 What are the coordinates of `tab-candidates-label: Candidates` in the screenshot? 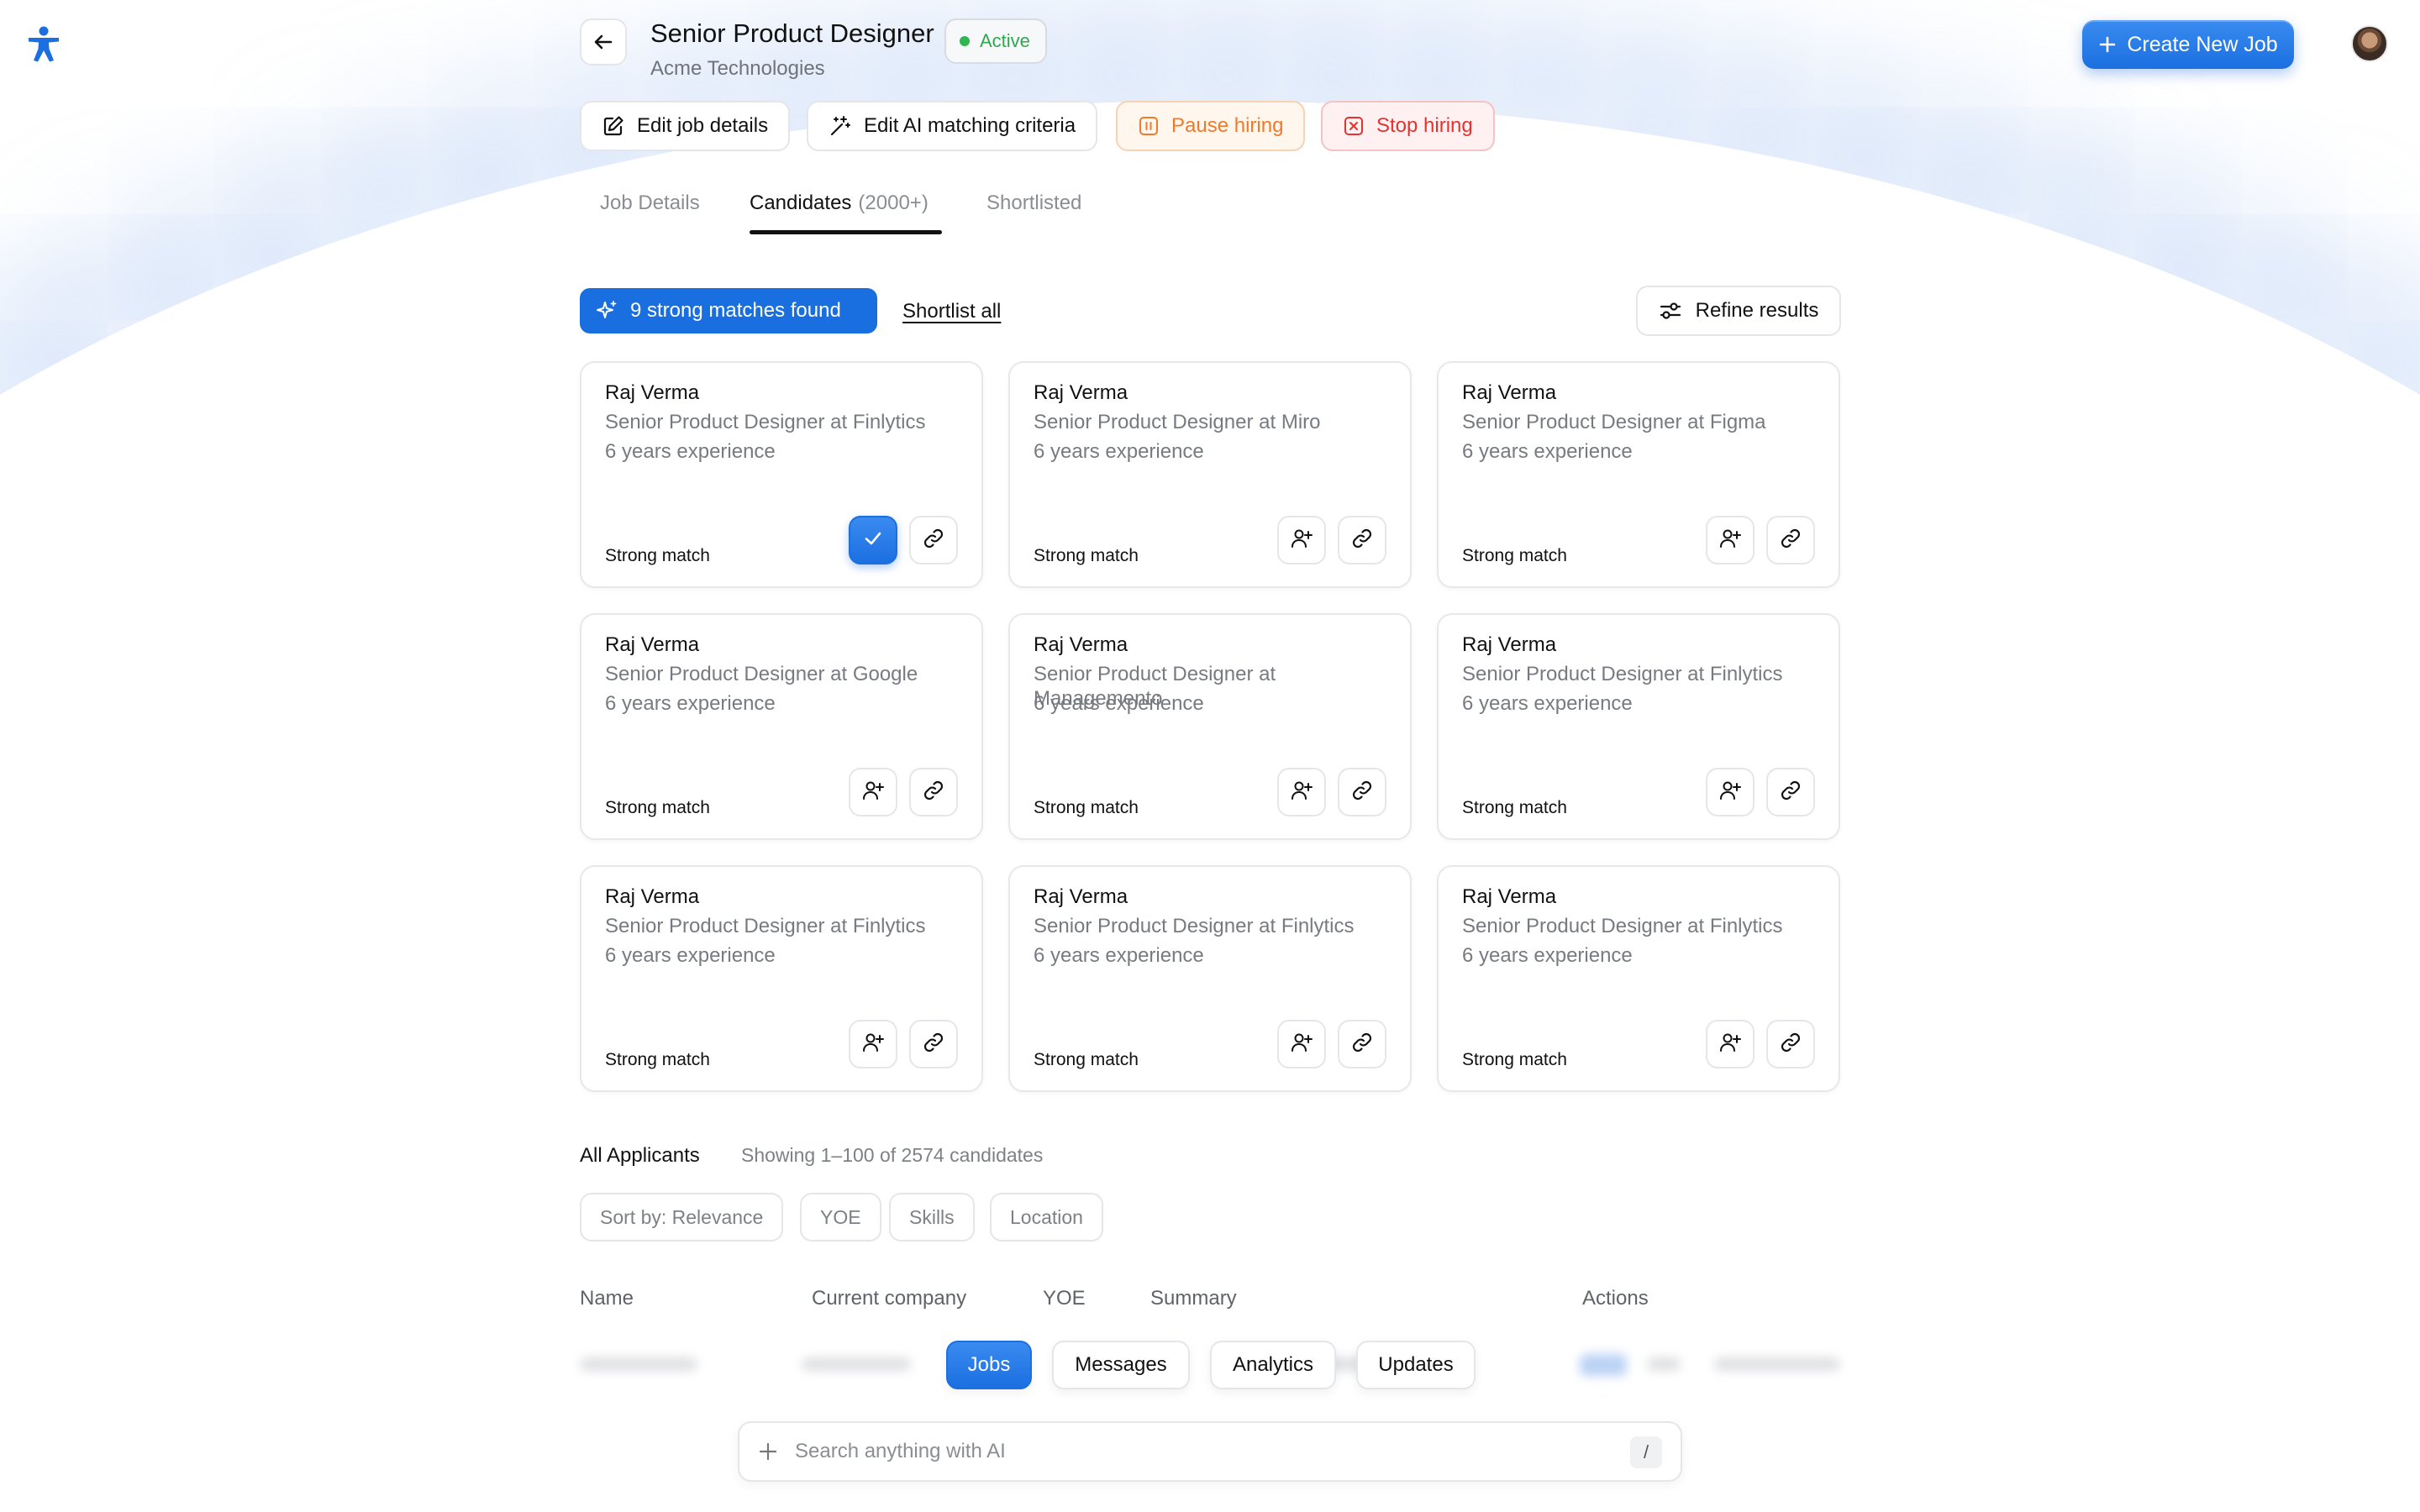 It's located at (801, 203).